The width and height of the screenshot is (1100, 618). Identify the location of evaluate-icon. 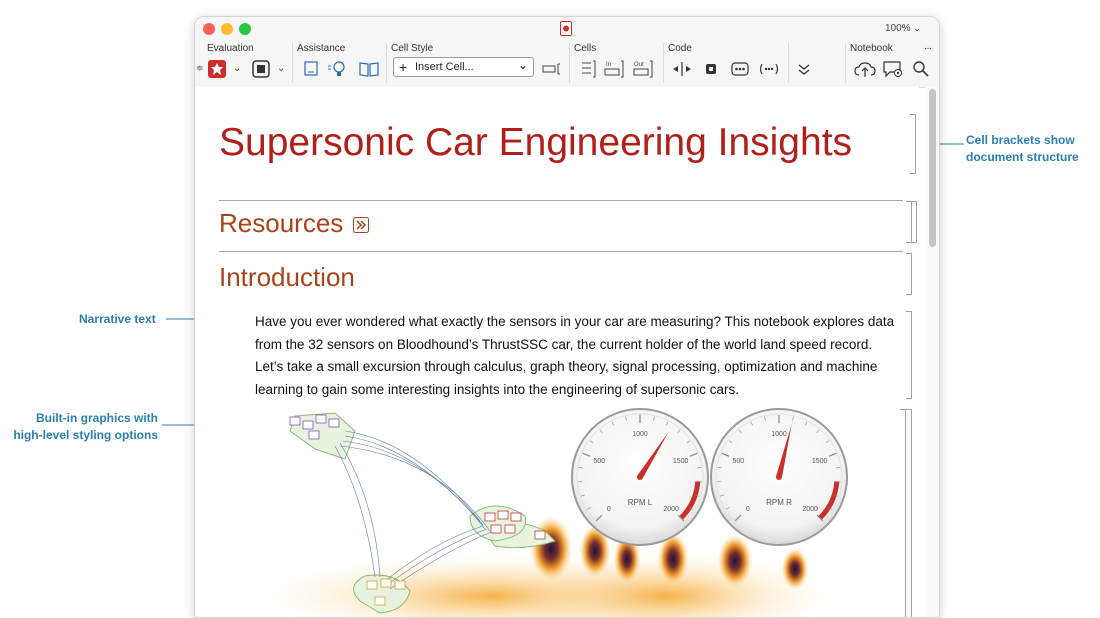
(217, 69).